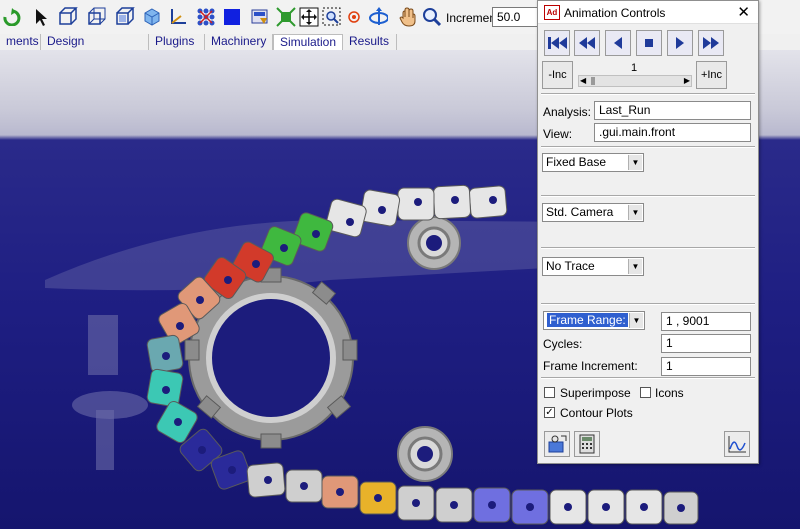 This screenshot has width=800, height=529. What do you see at coordinates (711, 75) in the screenshot?
I see `increment-frame-button: +Inc` at bounding box center [711, 75].